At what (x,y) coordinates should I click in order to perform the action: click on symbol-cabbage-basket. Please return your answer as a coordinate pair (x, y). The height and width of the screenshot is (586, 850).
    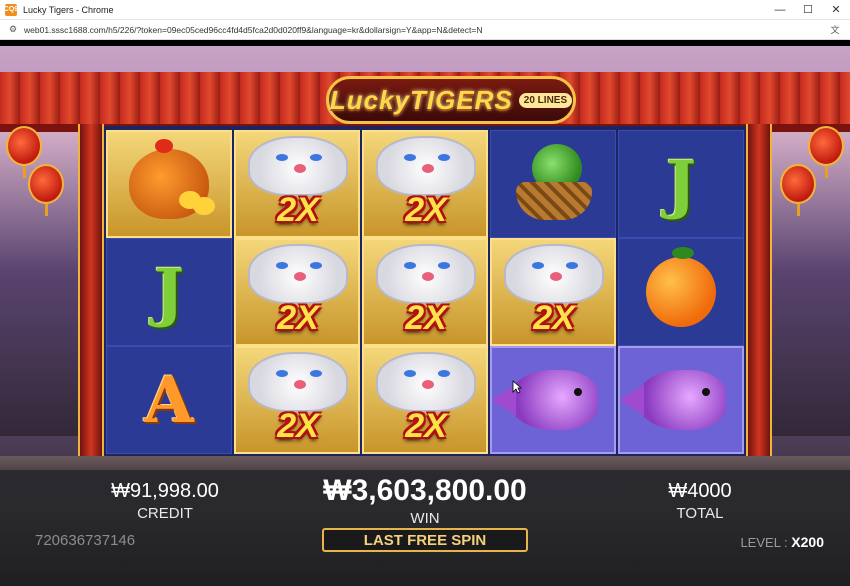
    Looking at the image, I should click on (553, 184).